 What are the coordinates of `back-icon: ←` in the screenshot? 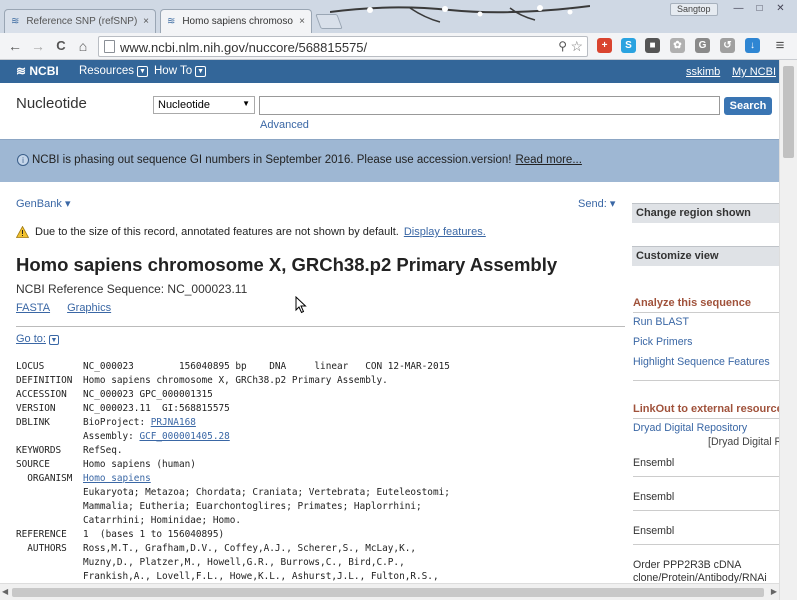 It's located at (15, 46).